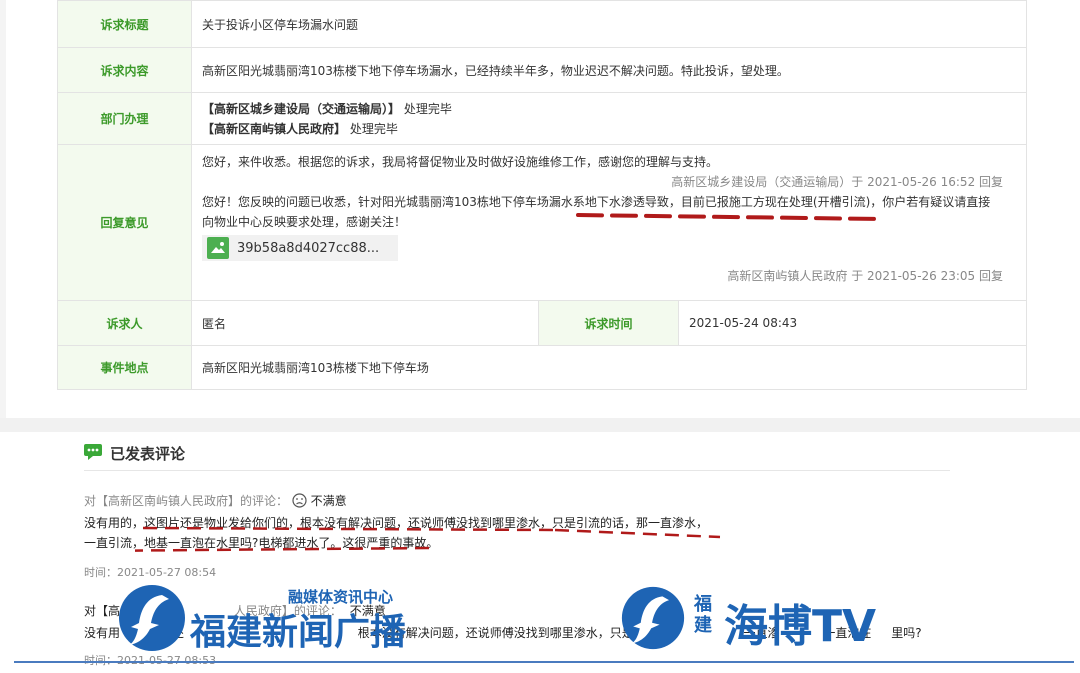 This screenshot has width=1080, height=673. Describe the element at coordinates (124, 367) in the screenshot. I see `location-label: 事件地点` at that location.